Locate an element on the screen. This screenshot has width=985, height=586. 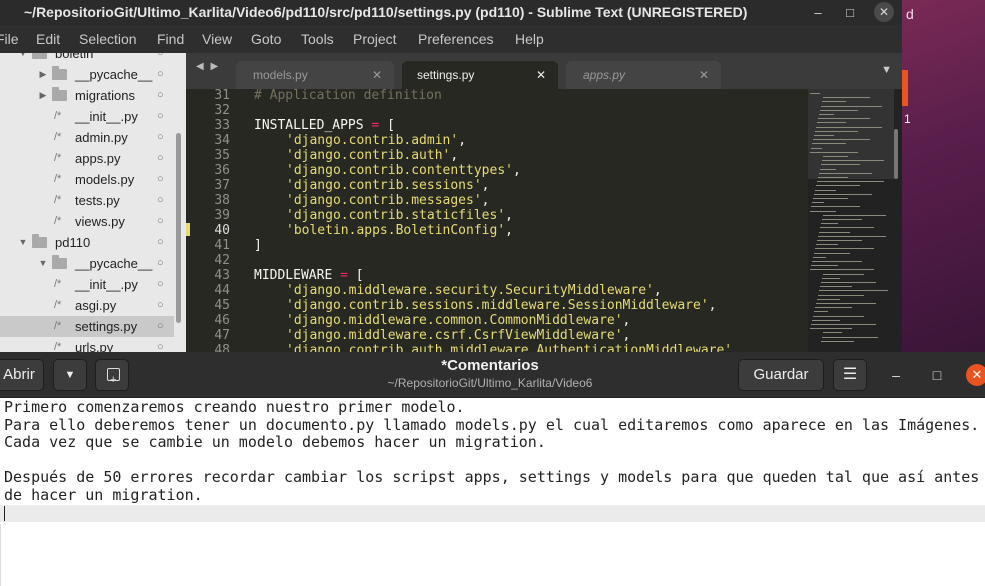
tab-nav-arrows: ◀ ▶ is located at coordinates (208, 66).